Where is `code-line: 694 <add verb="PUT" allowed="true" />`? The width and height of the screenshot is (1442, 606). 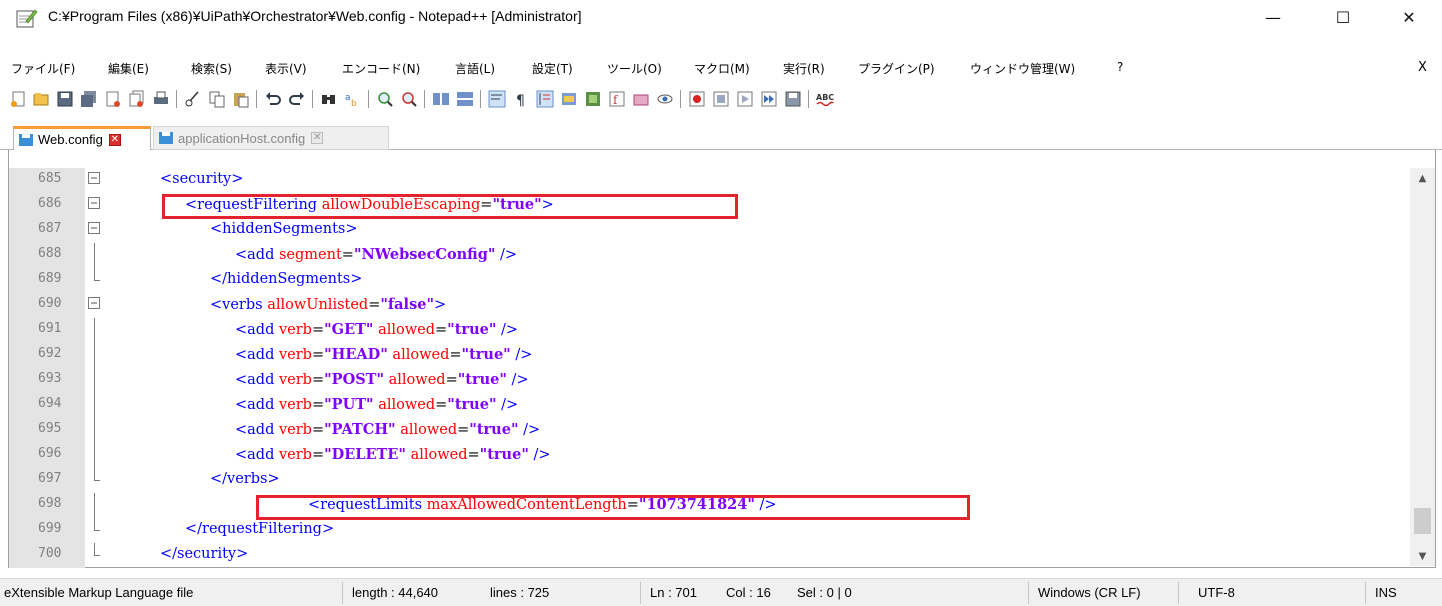
code-line: 694 <add verb="PUT" allowed="true" /> is located at coordinates (729, 405).